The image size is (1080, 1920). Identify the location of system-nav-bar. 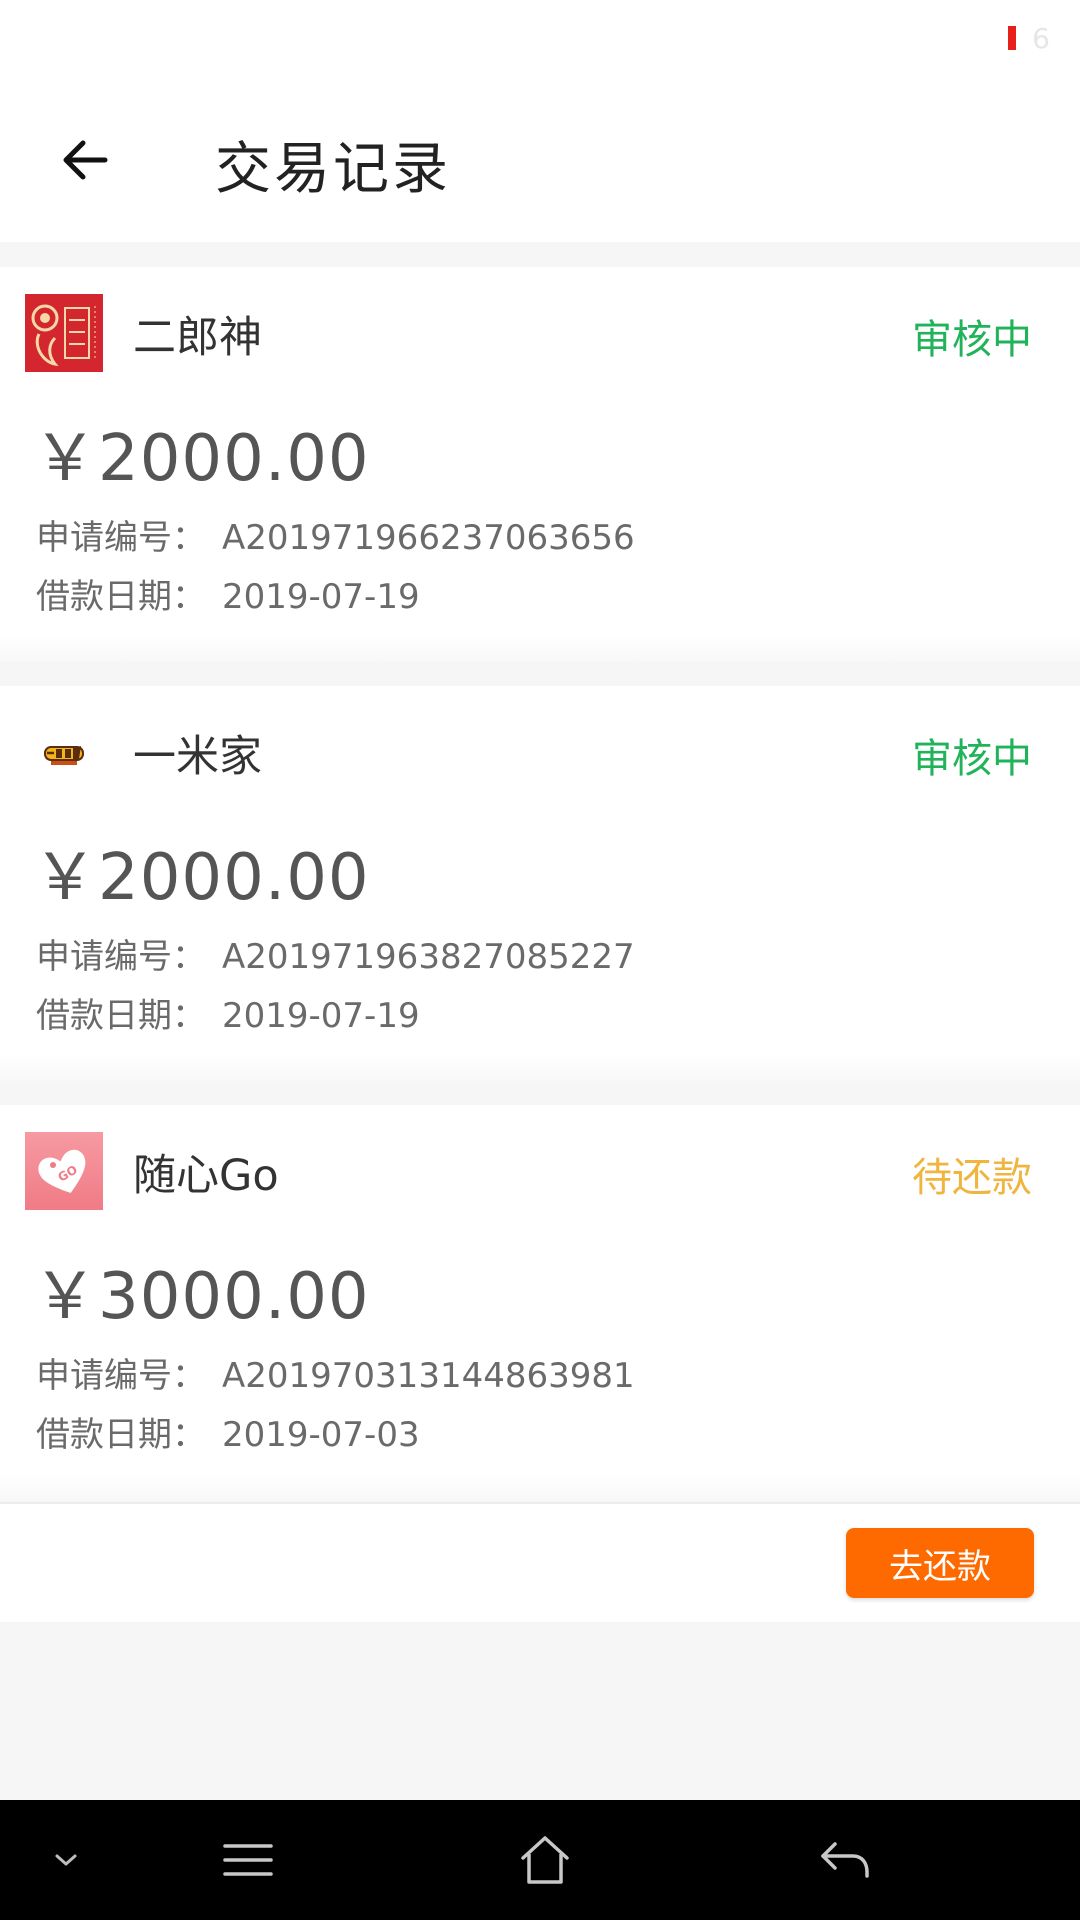
(540, 1860).